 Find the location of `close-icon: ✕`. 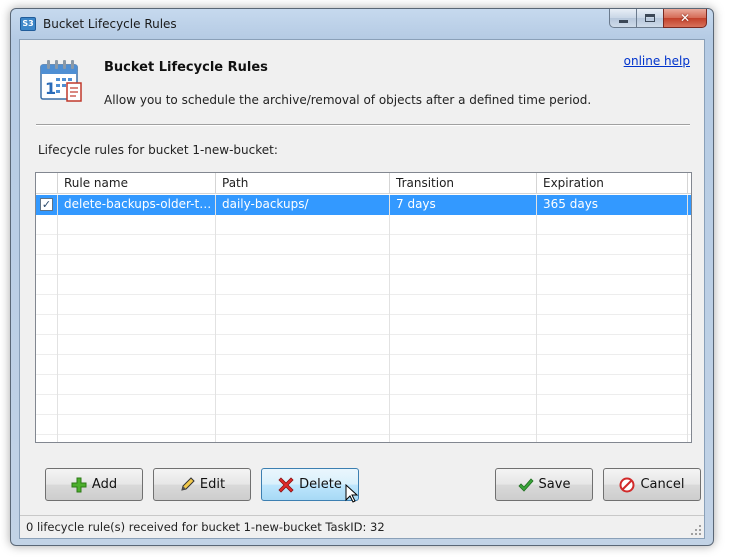

close-icon: ✕ is located at coordinates (685, 18).